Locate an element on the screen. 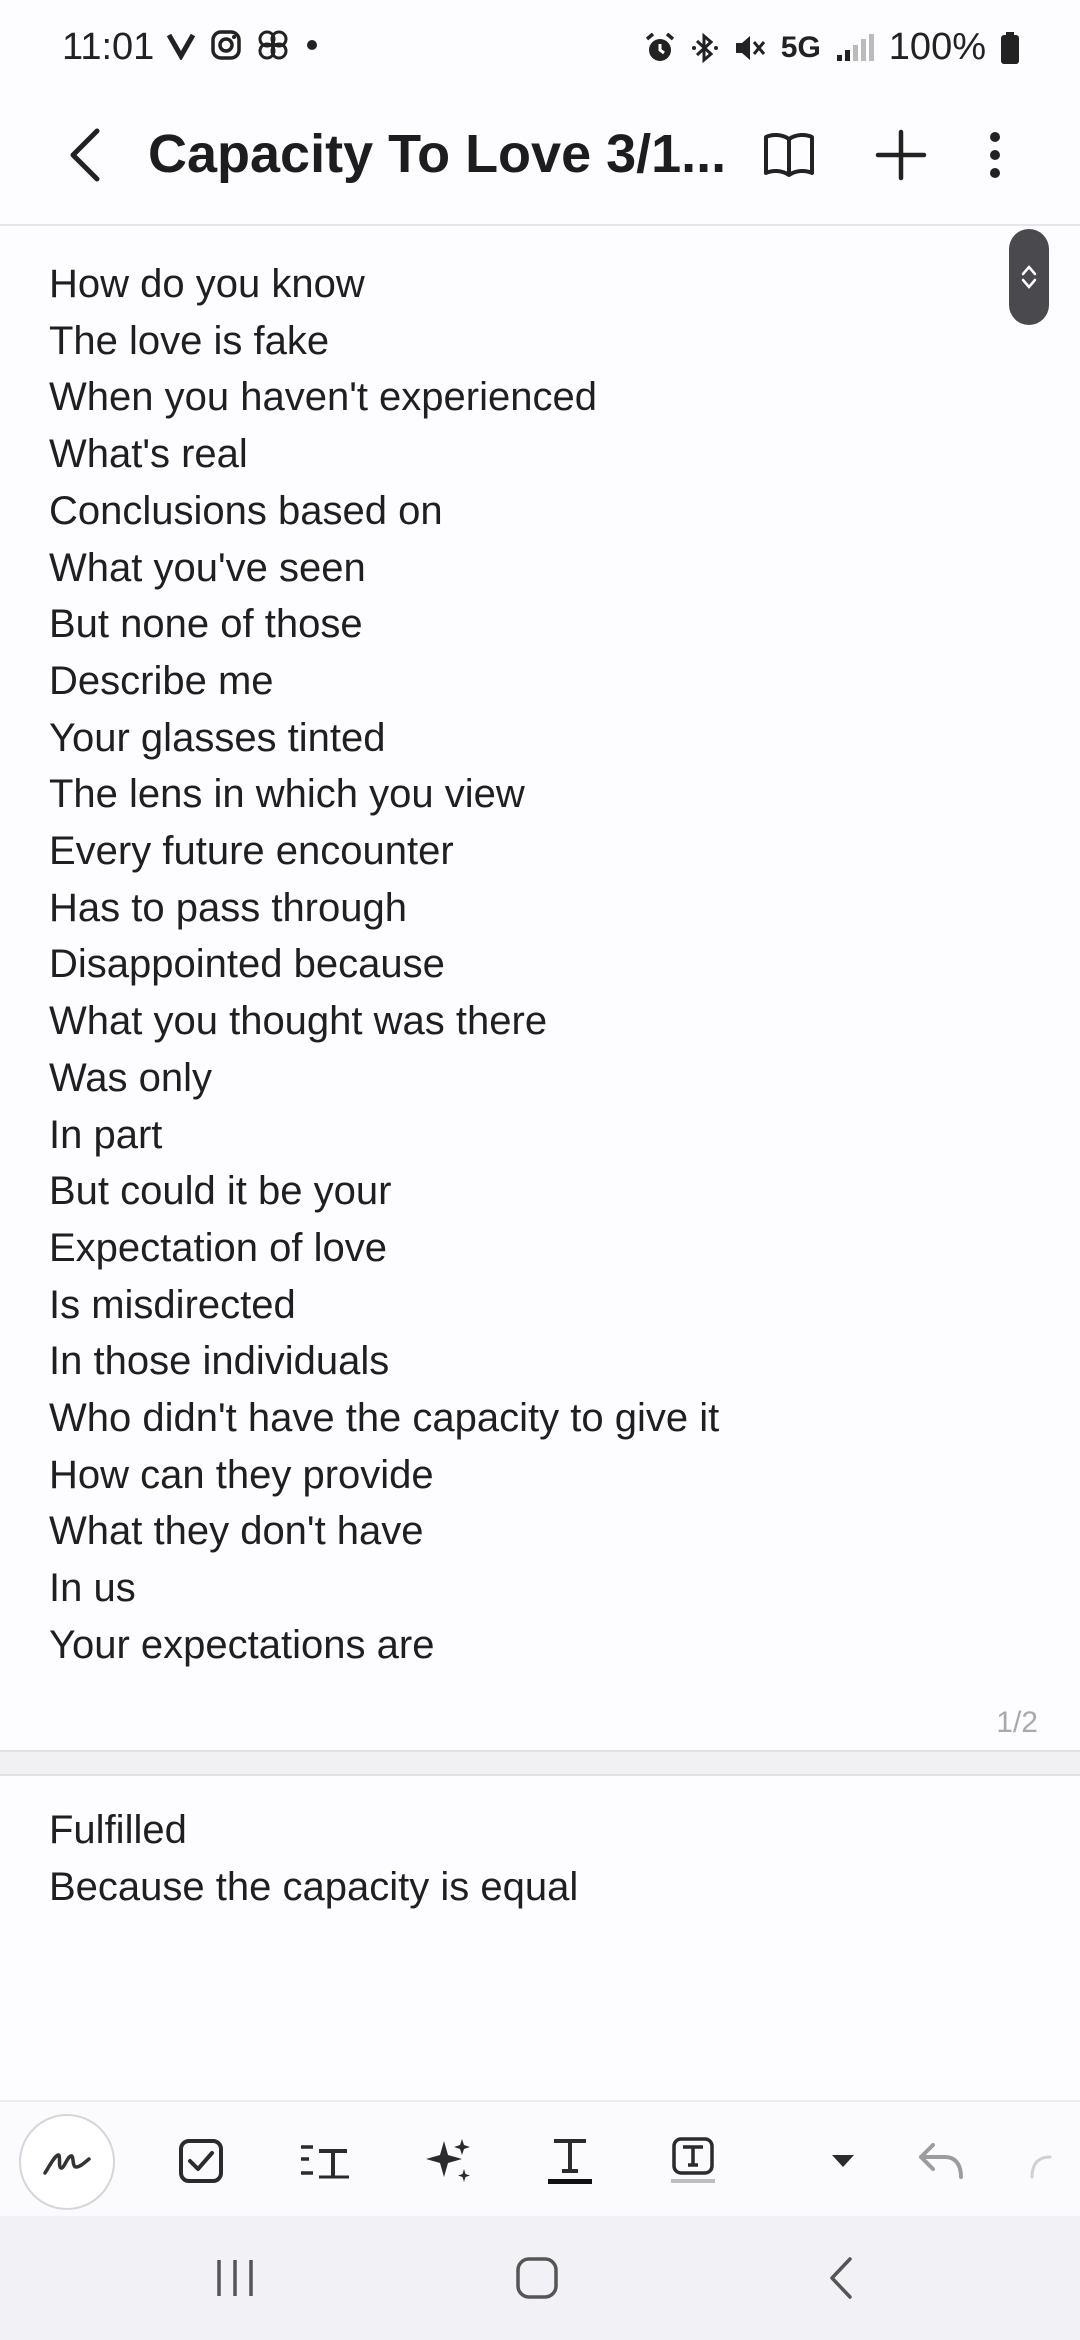 This screenshot has width=1080, height=2340. undo-icon is located at coordinates (941, 2161).